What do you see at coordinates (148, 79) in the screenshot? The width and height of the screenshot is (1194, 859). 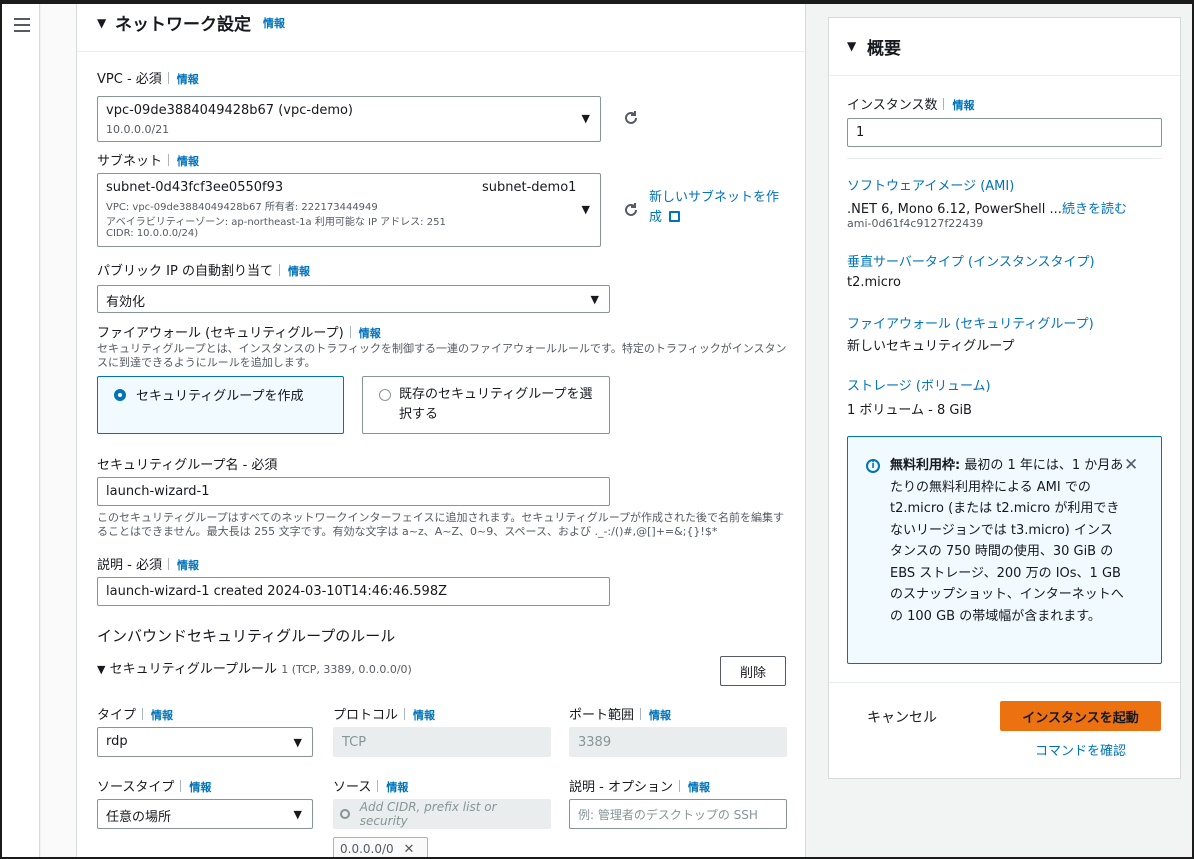 I see `vpc-label: VPC - 必須 情報` at bounding box center [148, 79].